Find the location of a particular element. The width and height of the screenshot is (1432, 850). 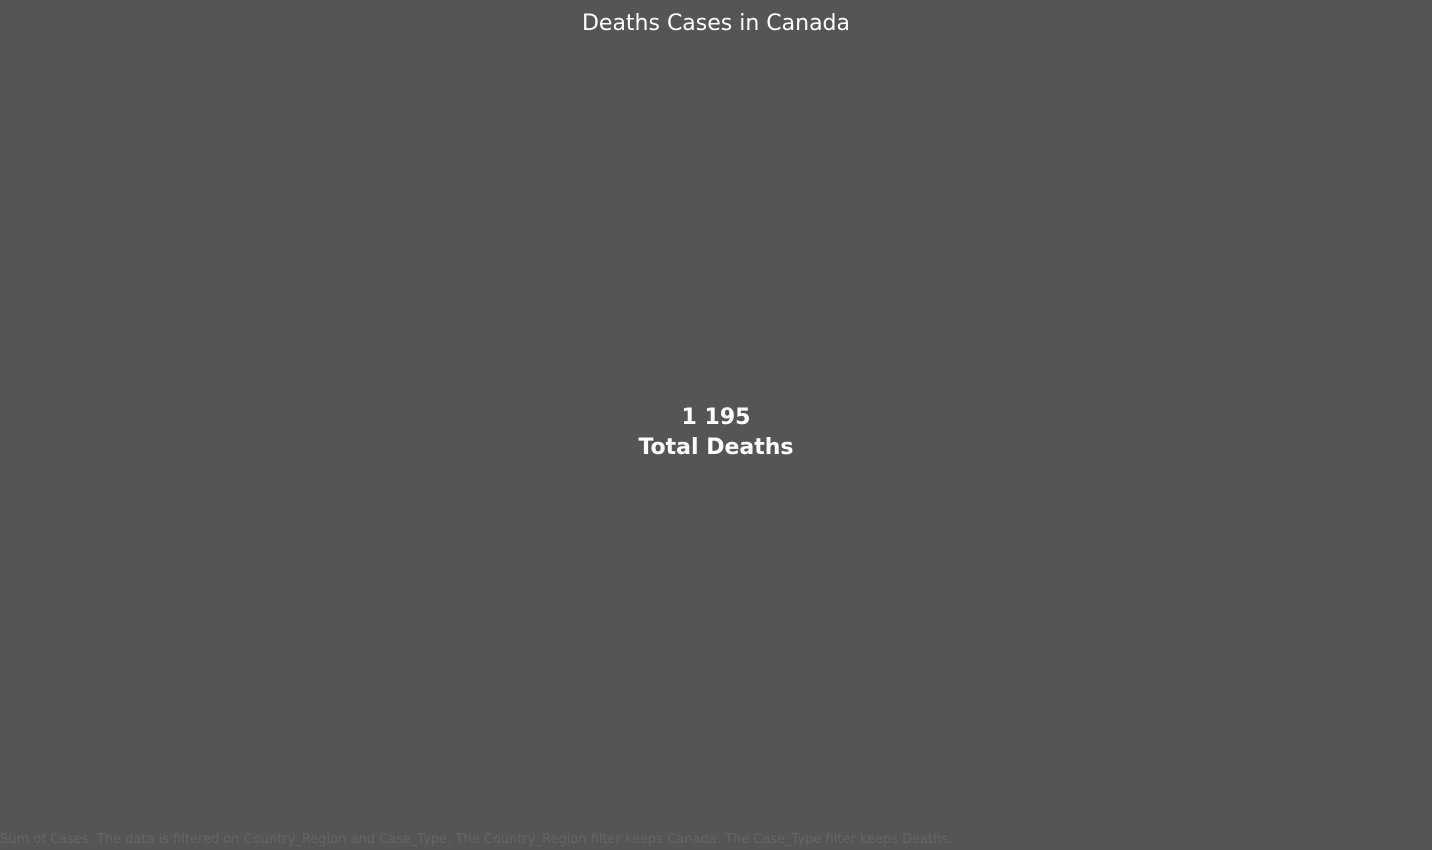

chart-title: Deaths Cases in Canada is located at coordinates (716, 23).